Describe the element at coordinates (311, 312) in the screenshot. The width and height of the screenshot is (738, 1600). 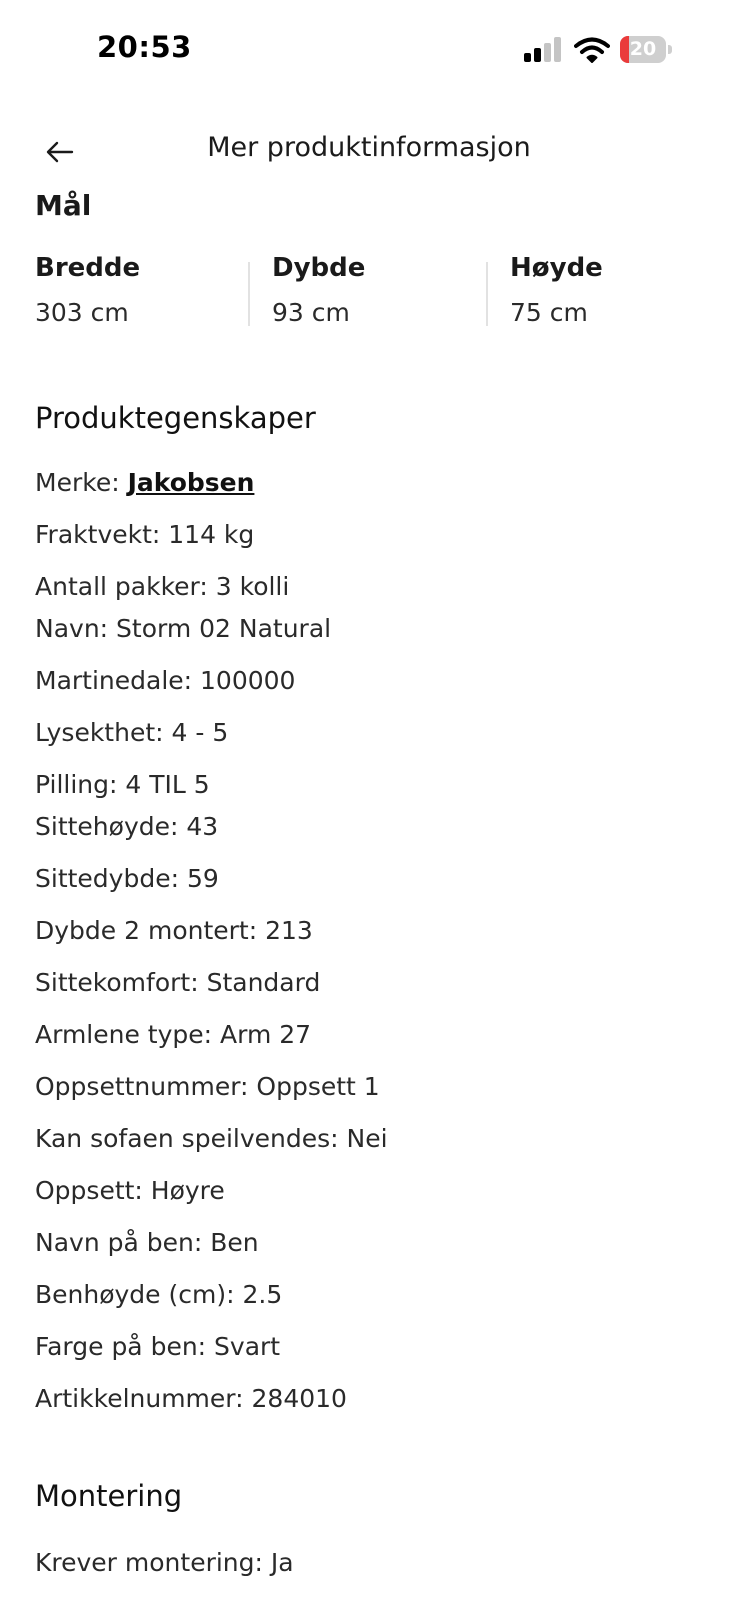
I see `dimension-value: 93 cm` at that location.